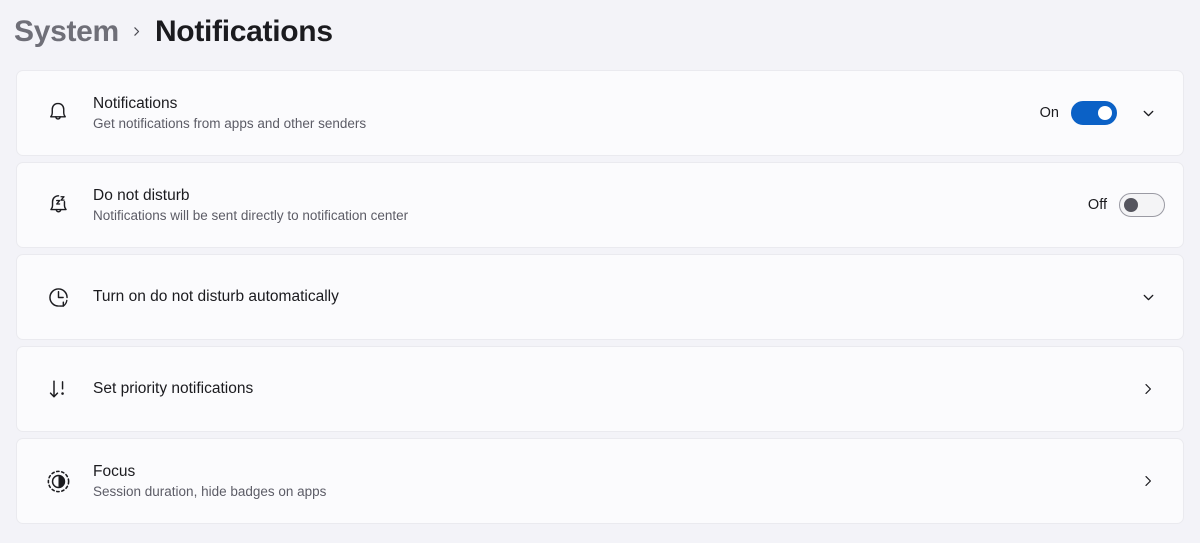 The height and width of the screenshot is (543, 1200). Describe the element at coordinates (1142, 205) in the screenshot. I see `do-not-disturb-toggle` at that location.